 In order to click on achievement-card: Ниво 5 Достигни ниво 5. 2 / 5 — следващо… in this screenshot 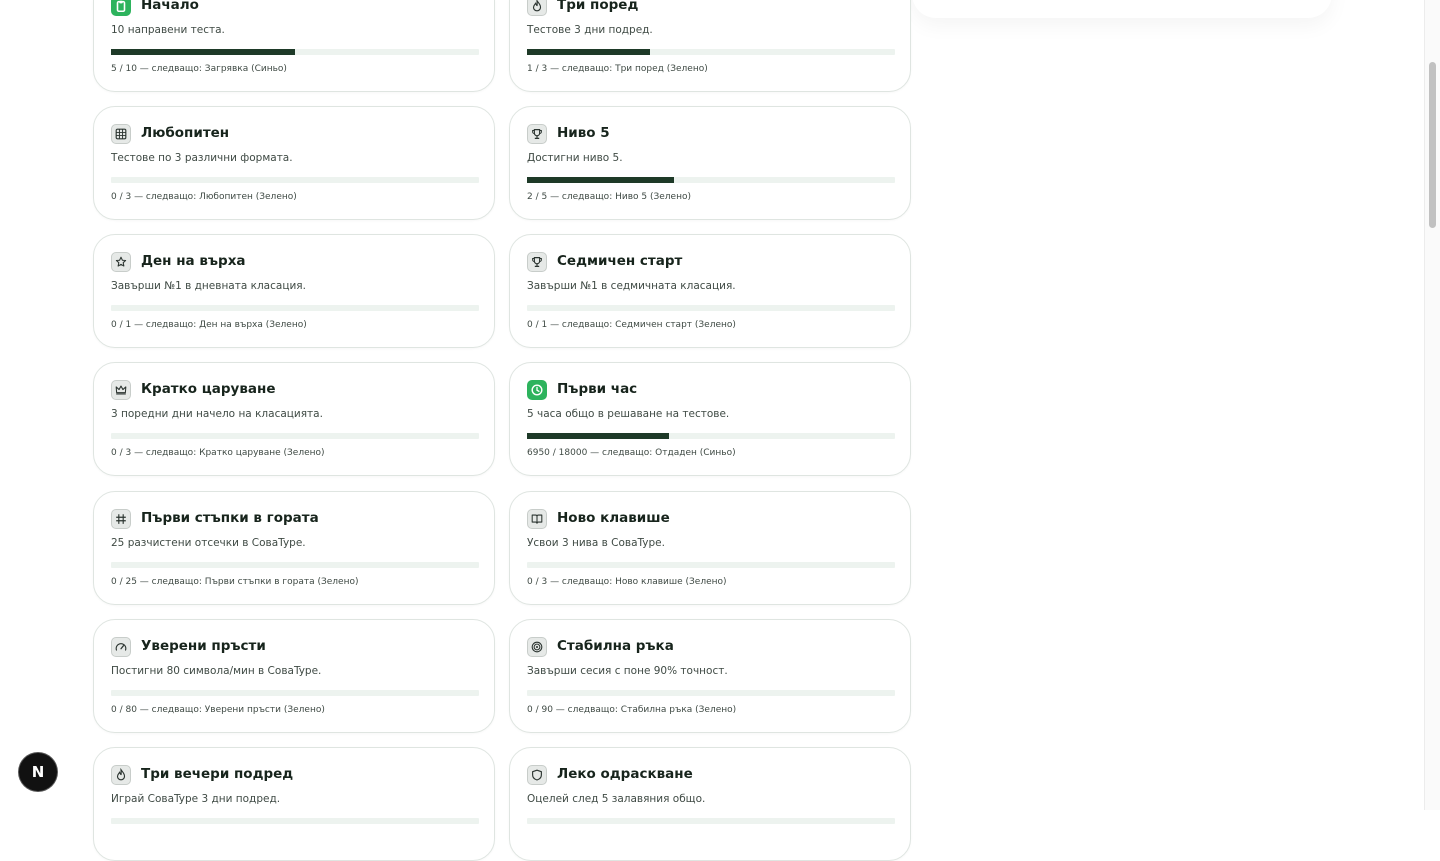, I will do `click(710, 163)`.